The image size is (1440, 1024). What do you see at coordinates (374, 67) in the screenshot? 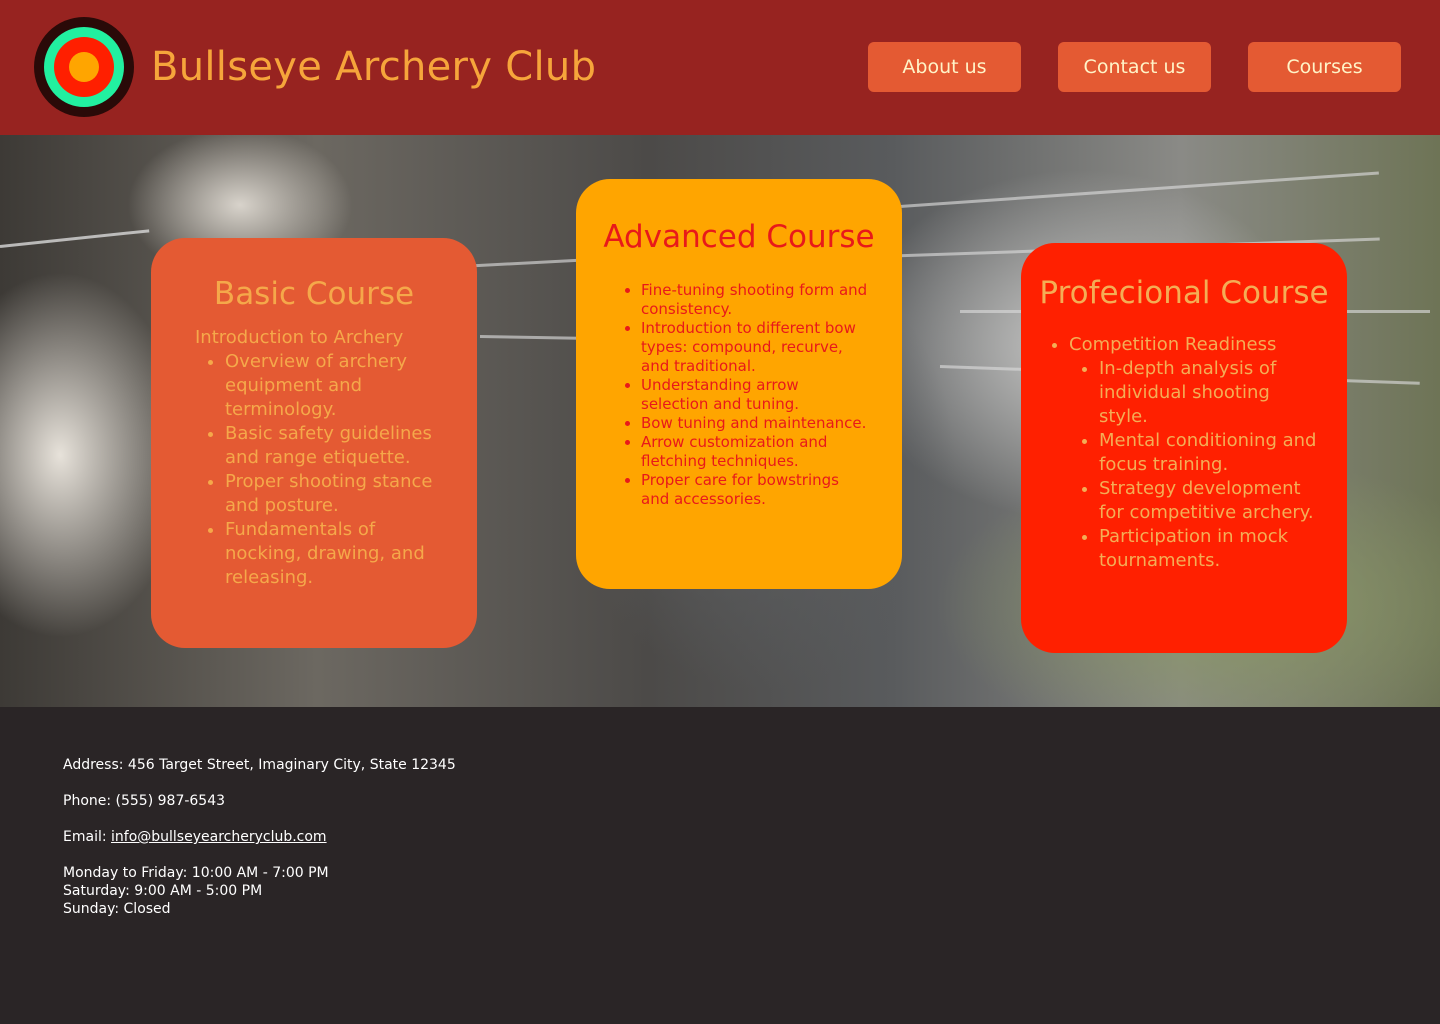
I see `site-title: Bullseye Archery Club` at bounding box center [374, 67].